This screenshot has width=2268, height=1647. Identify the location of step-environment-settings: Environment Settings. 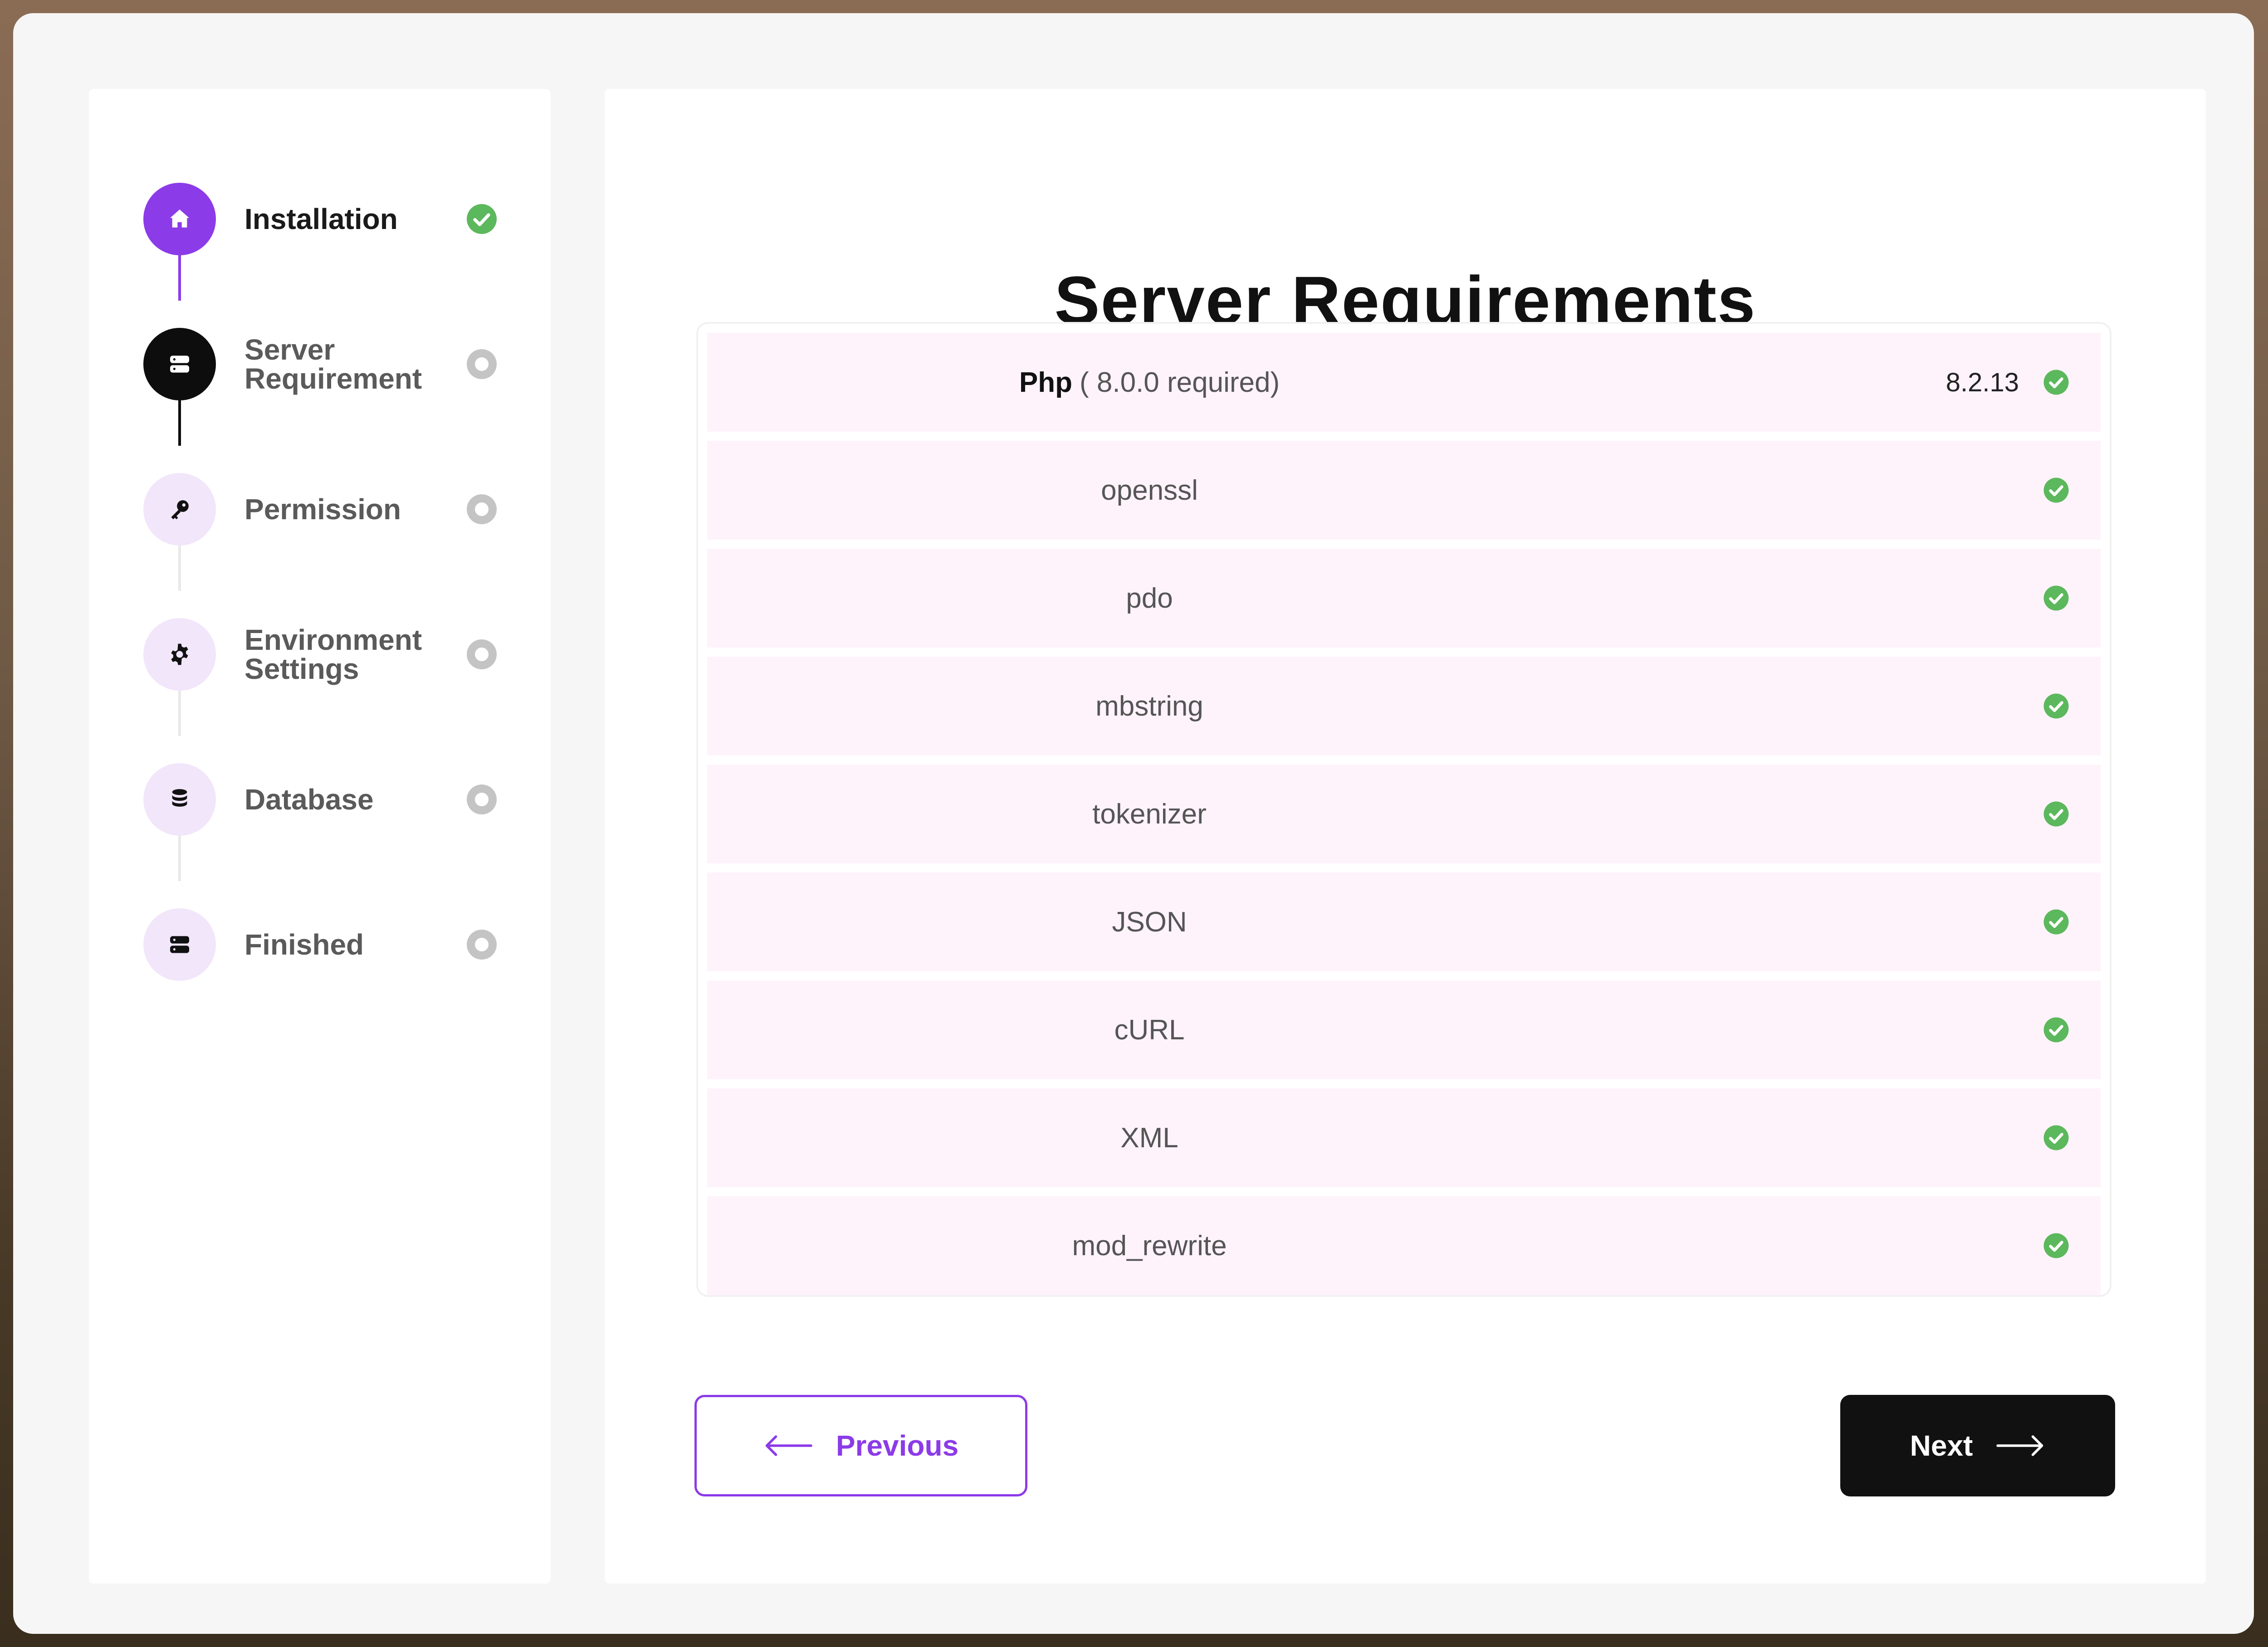
(333, 654).